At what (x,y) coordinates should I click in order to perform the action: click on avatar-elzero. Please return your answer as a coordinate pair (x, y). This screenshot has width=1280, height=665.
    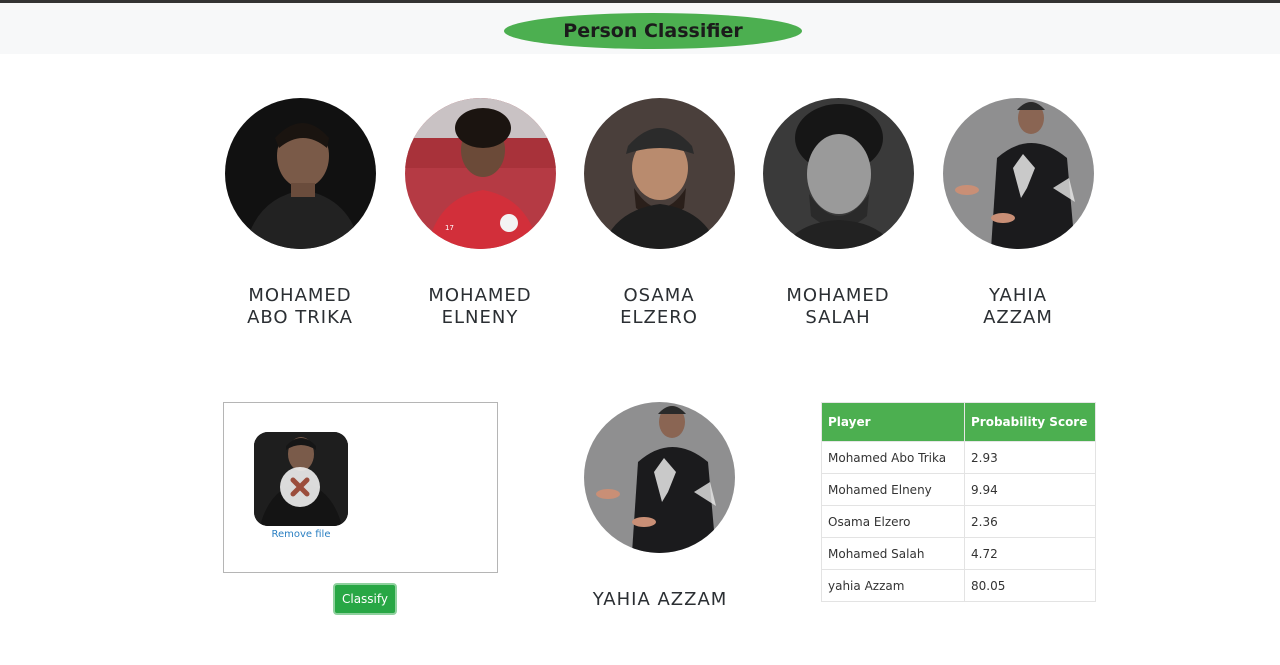
    Looking at the image, I should click on (659, 173).